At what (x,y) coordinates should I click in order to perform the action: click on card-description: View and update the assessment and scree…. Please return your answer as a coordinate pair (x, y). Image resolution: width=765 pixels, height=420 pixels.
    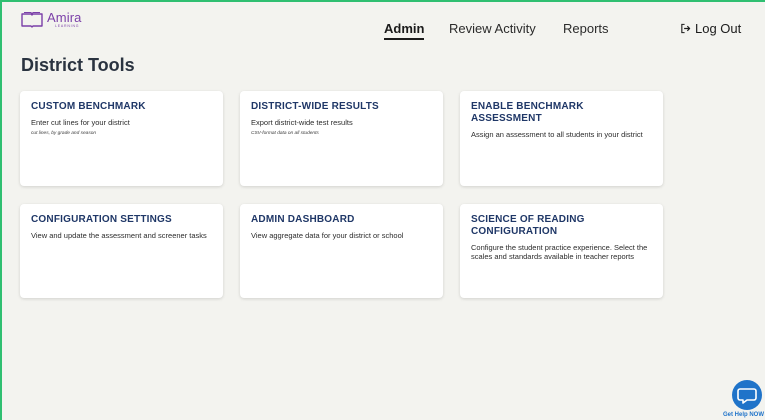
    Looking at the image, I should click on (119, 235).